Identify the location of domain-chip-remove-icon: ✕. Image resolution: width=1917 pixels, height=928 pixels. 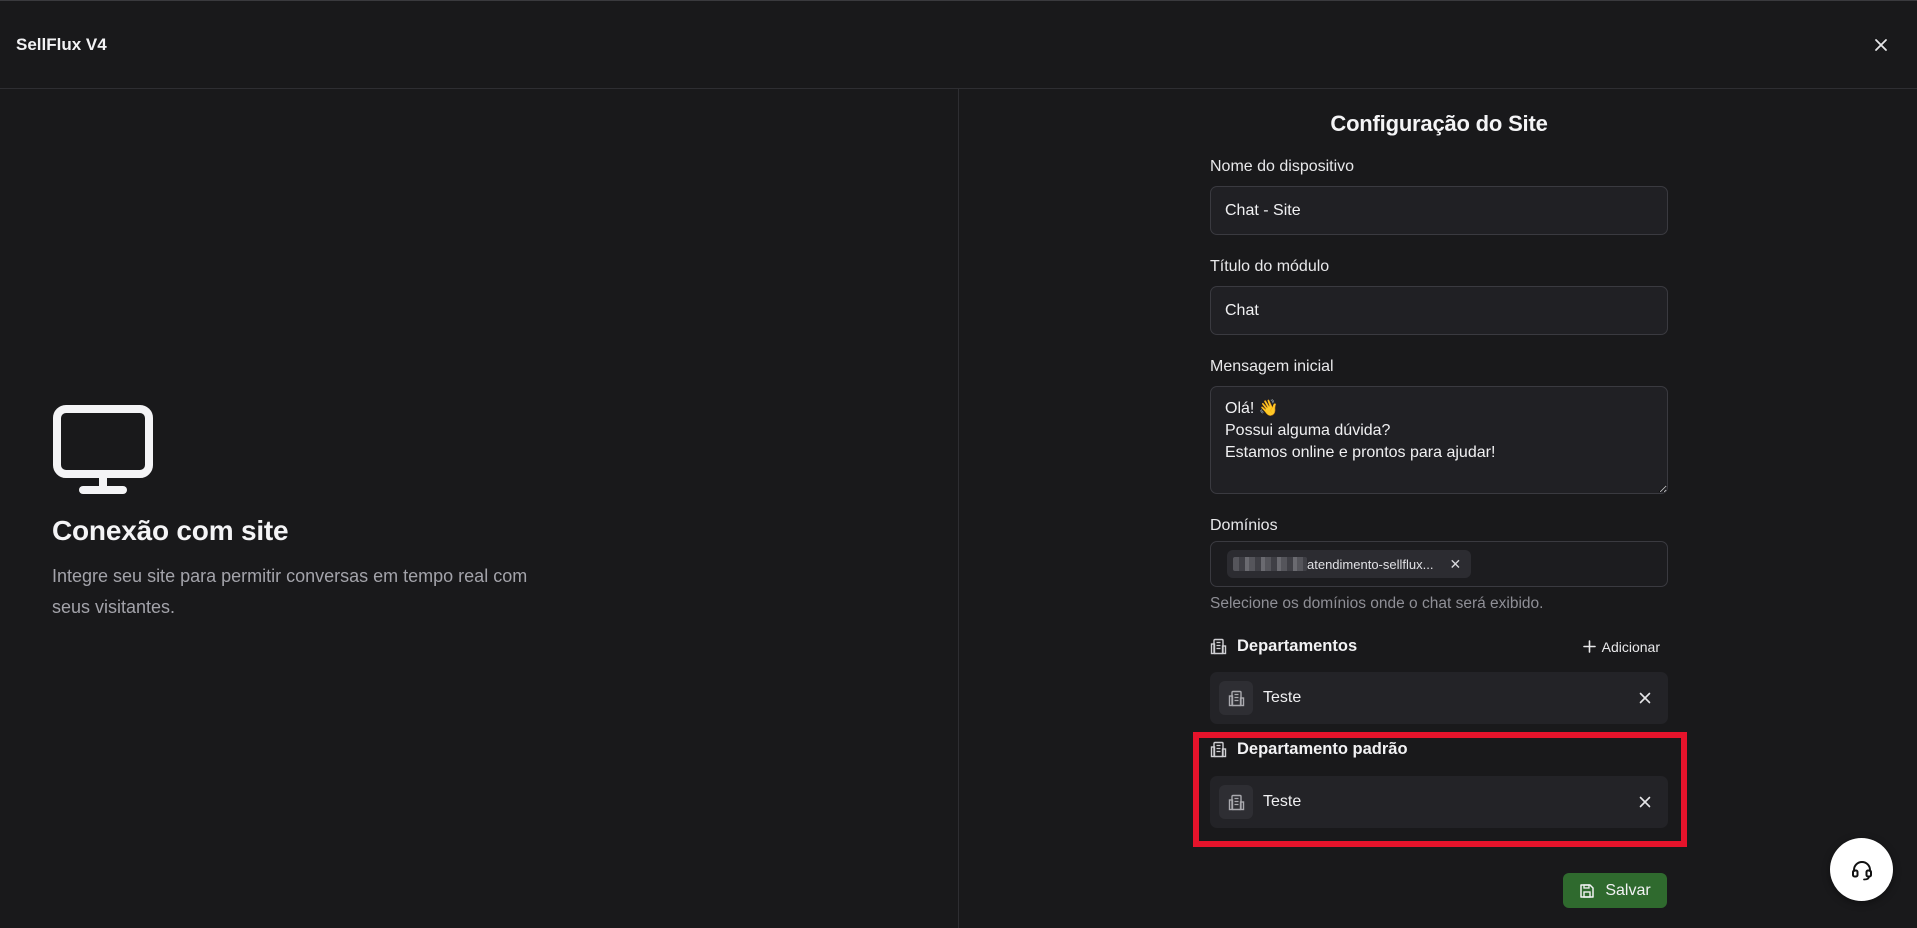
(1455, 564).